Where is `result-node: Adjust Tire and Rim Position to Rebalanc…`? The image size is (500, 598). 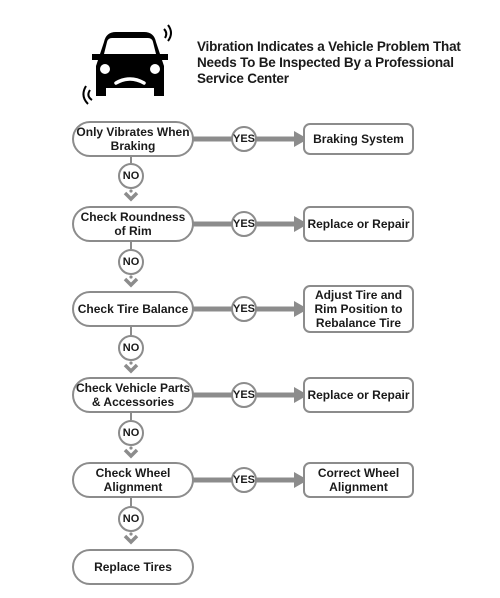
result-node: Adjust Tire and Rim Position to Rebalanc… is located at coordinates (358, 309).